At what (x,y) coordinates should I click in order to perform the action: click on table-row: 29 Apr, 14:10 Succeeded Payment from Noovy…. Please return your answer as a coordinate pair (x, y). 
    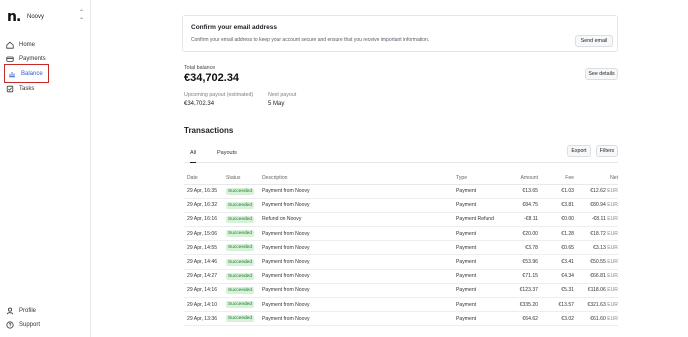
    Looking at the image, I should click on (401, 305).